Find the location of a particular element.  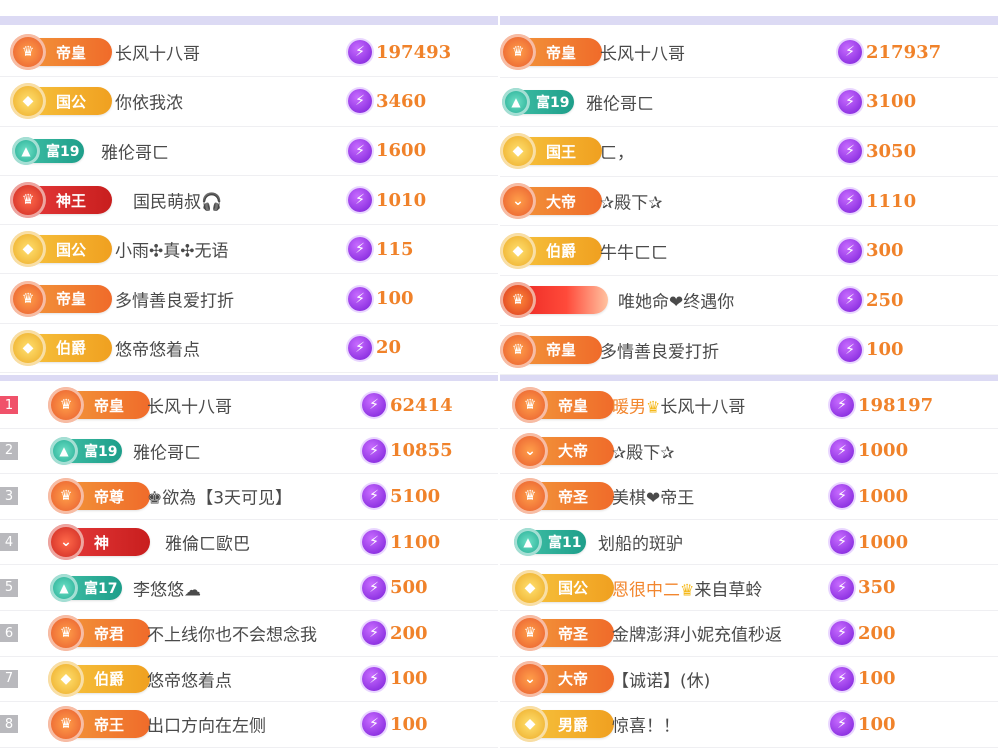

score-value: 1010 is located at coordinates (401, 200).